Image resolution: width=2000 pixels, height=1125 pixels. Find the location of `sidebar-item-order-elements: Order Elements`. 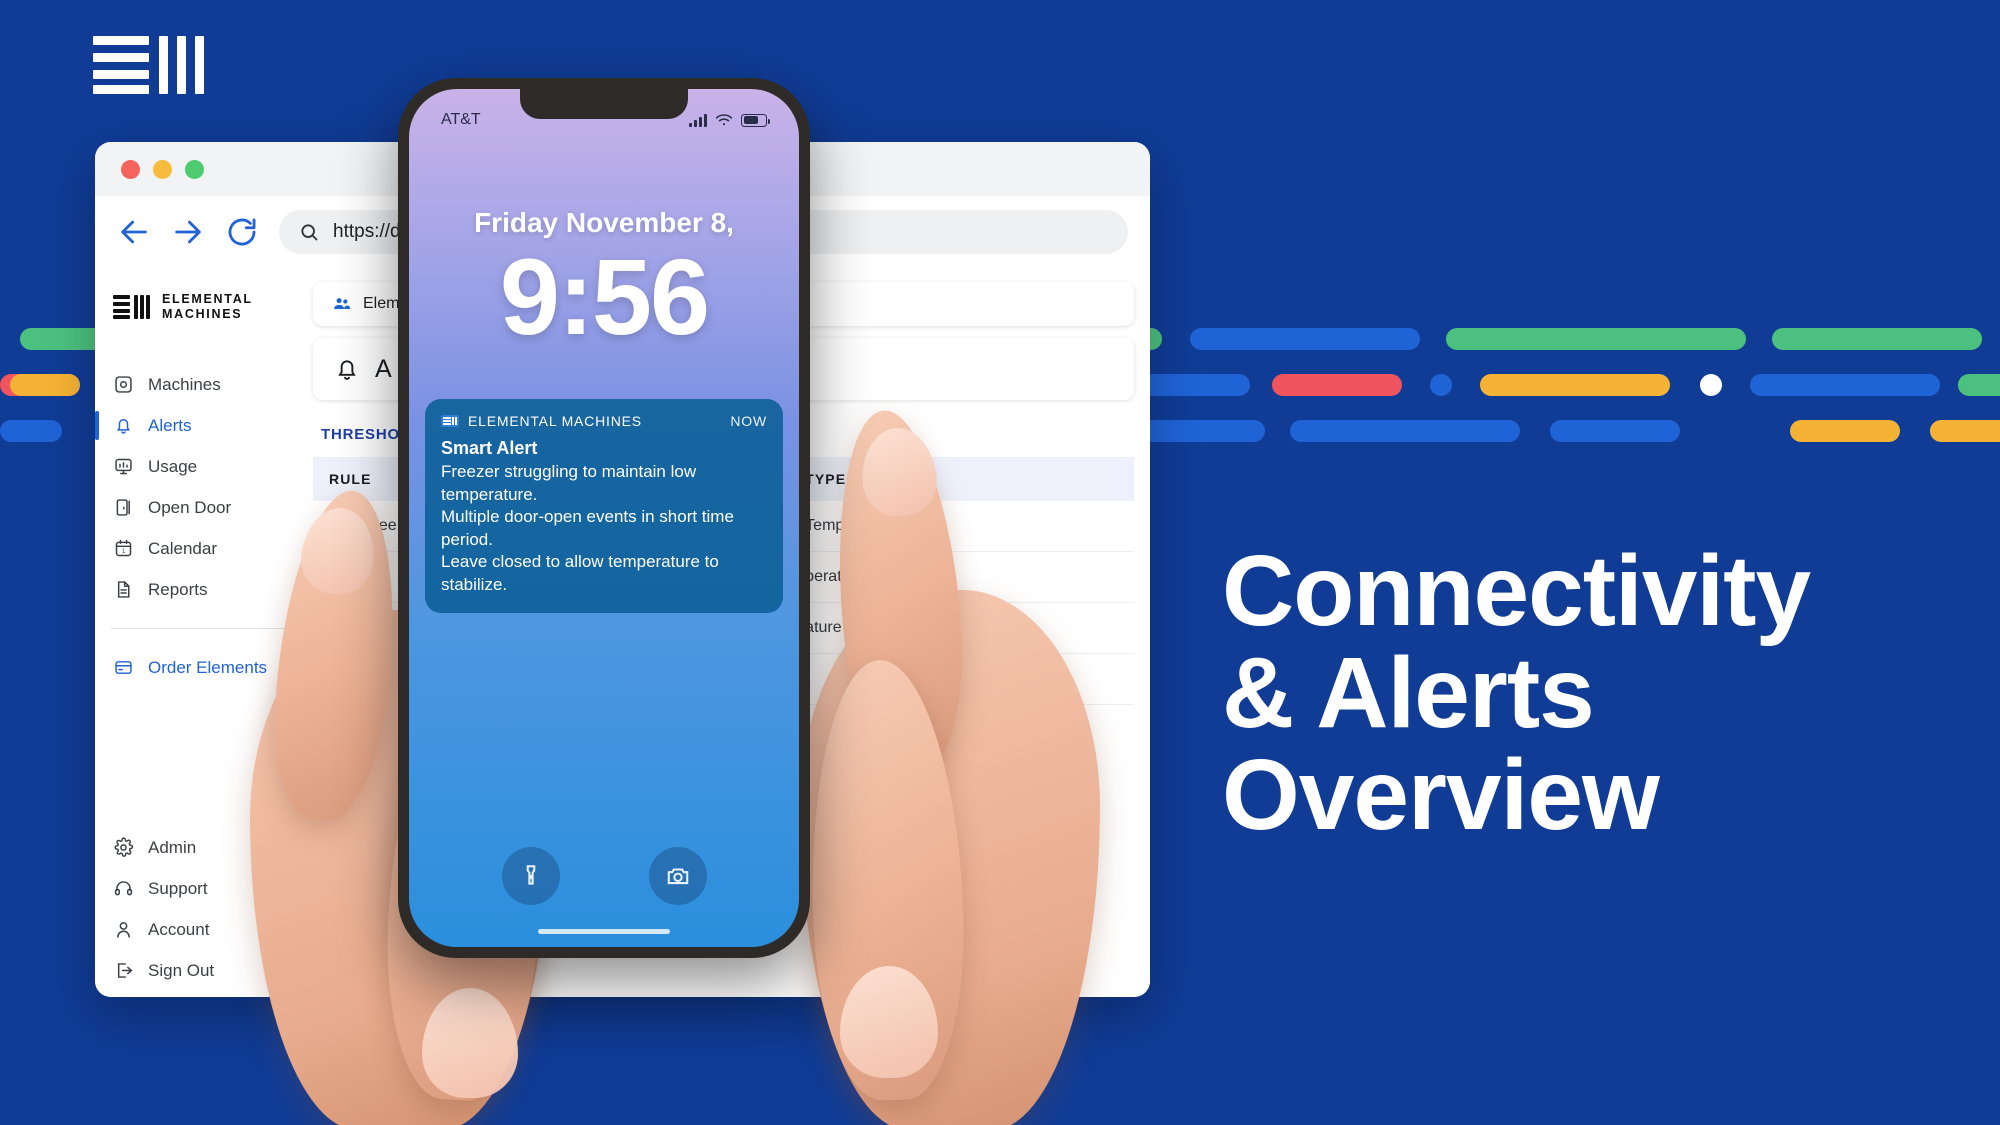

sidebar-item-order-elements: Order Elements is located at coordinates (199, 667).